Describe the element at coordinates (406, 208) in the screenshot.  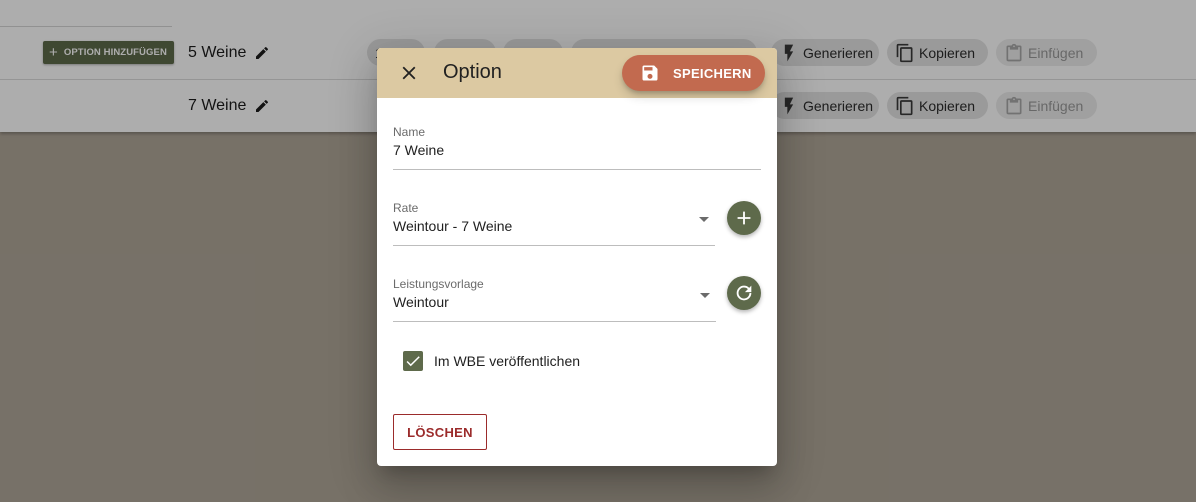
I see `rate-select-label: Rate` at that location.